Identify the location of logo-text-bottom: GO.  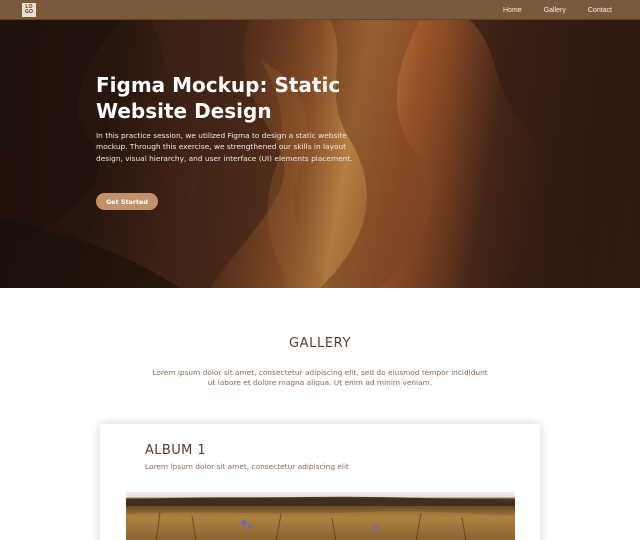
(29, 12).